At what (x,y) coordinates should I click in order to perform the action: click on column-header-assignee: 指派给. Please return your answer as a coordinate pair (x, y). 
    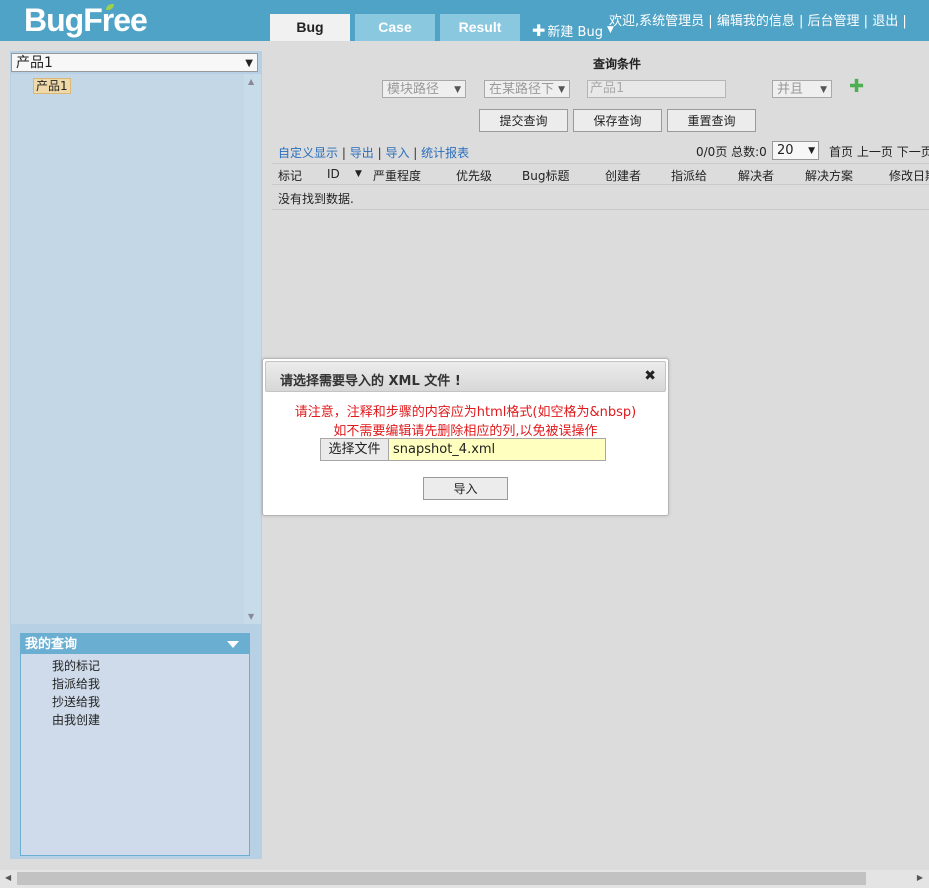
    Looking at the image, I should click on (689, 175).